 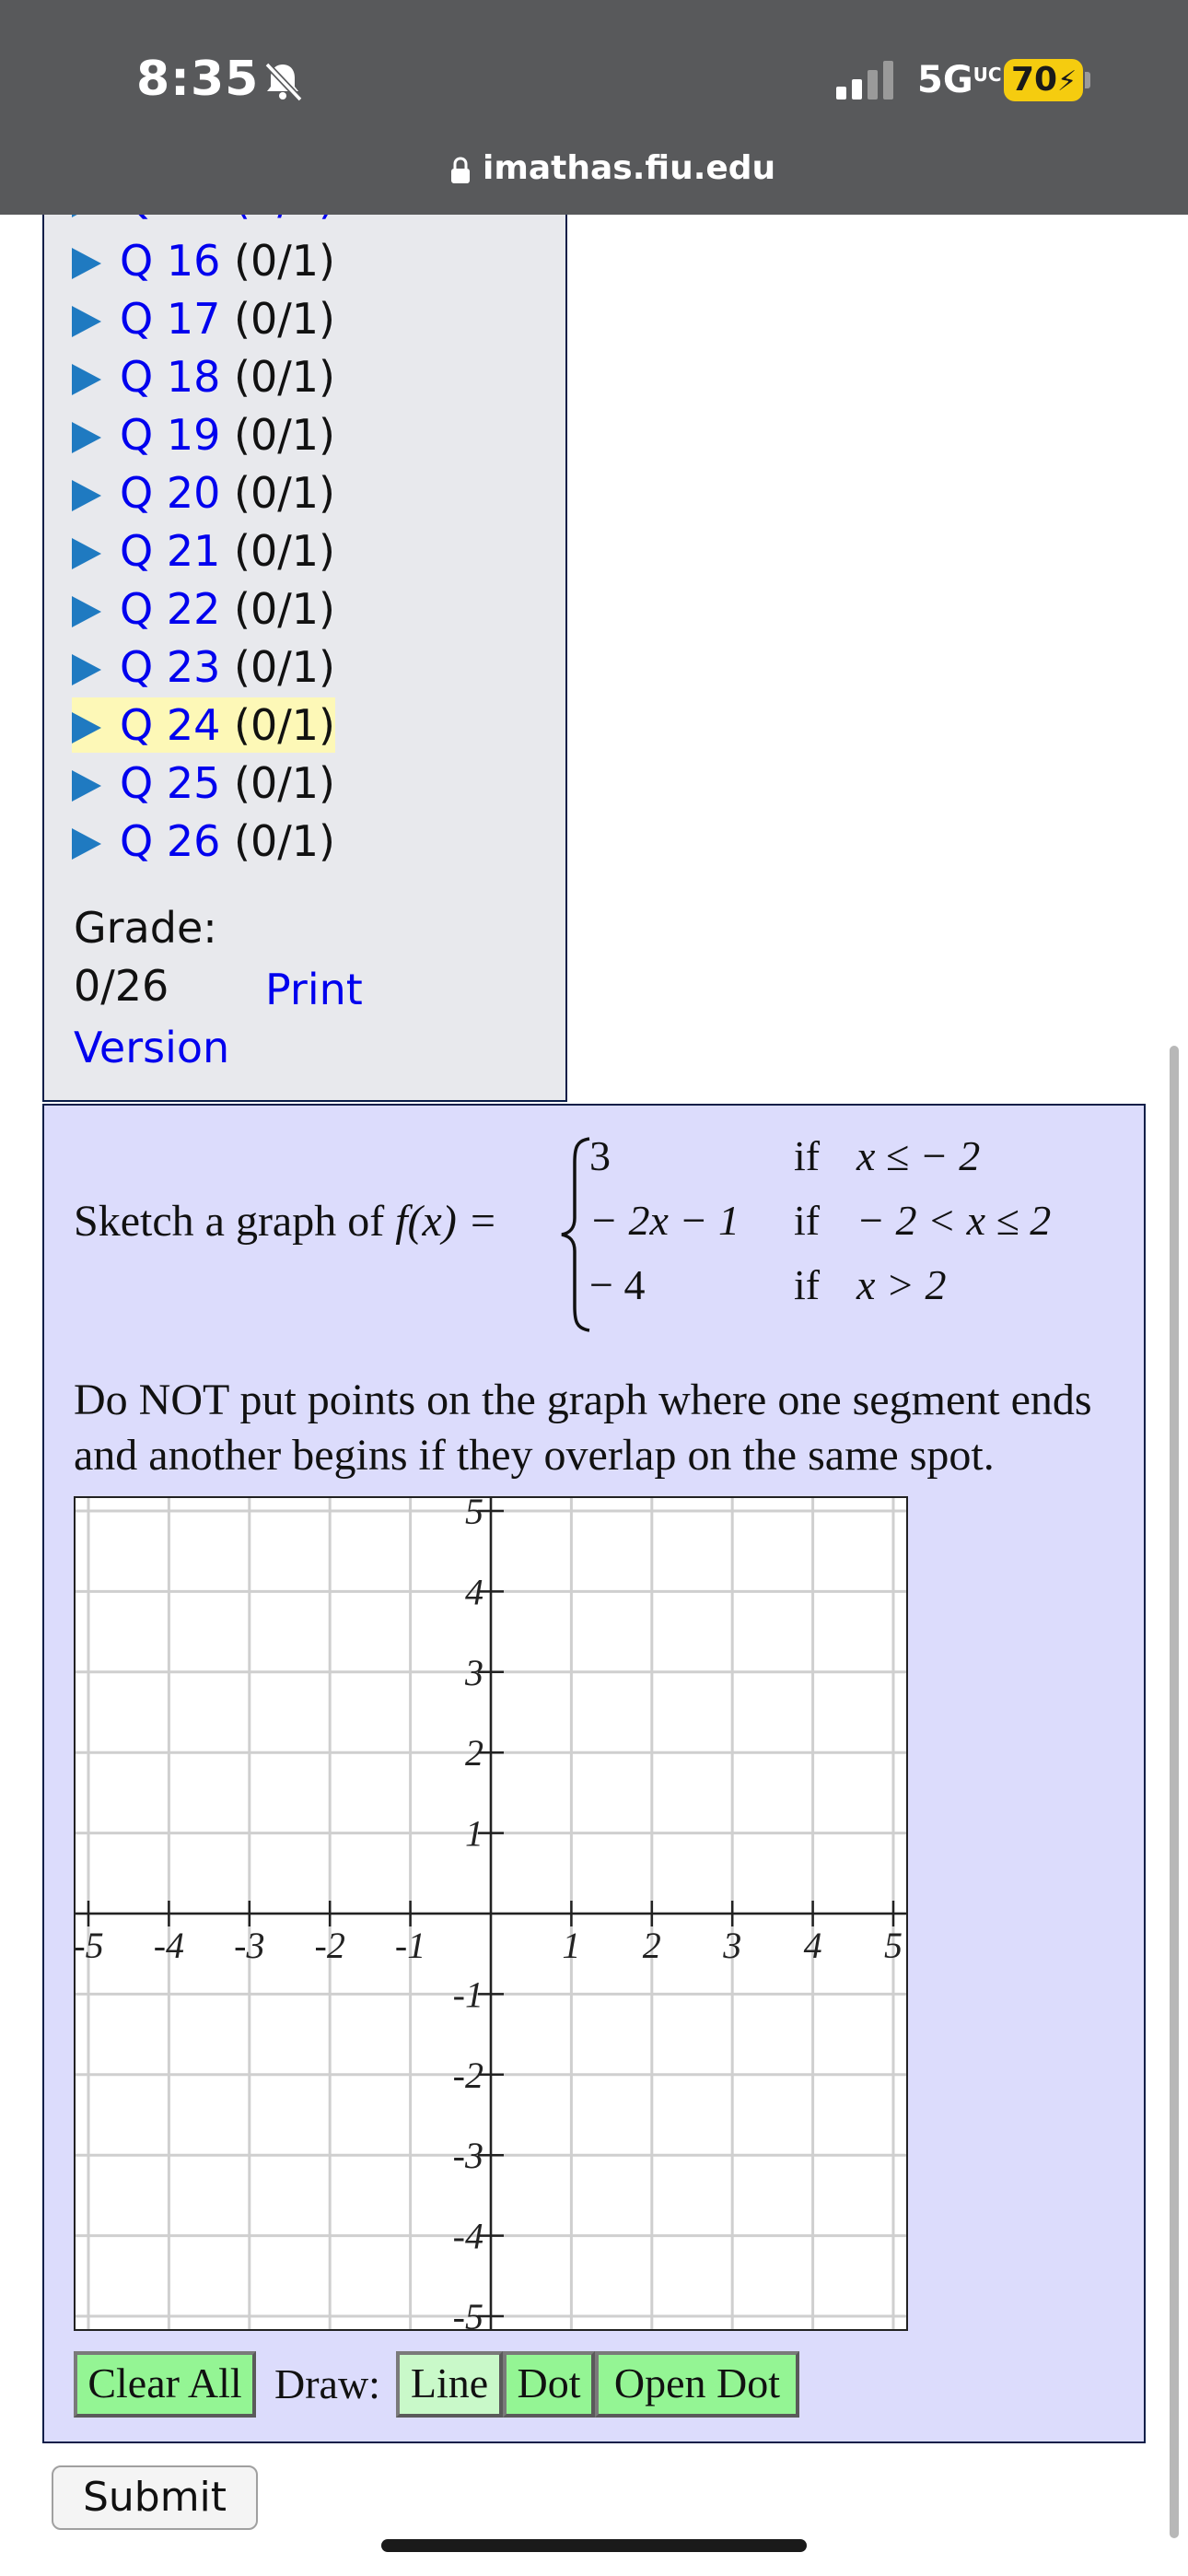 I want to click on question-link-23: Q 23 (0/1), so click(x=203, y=667).